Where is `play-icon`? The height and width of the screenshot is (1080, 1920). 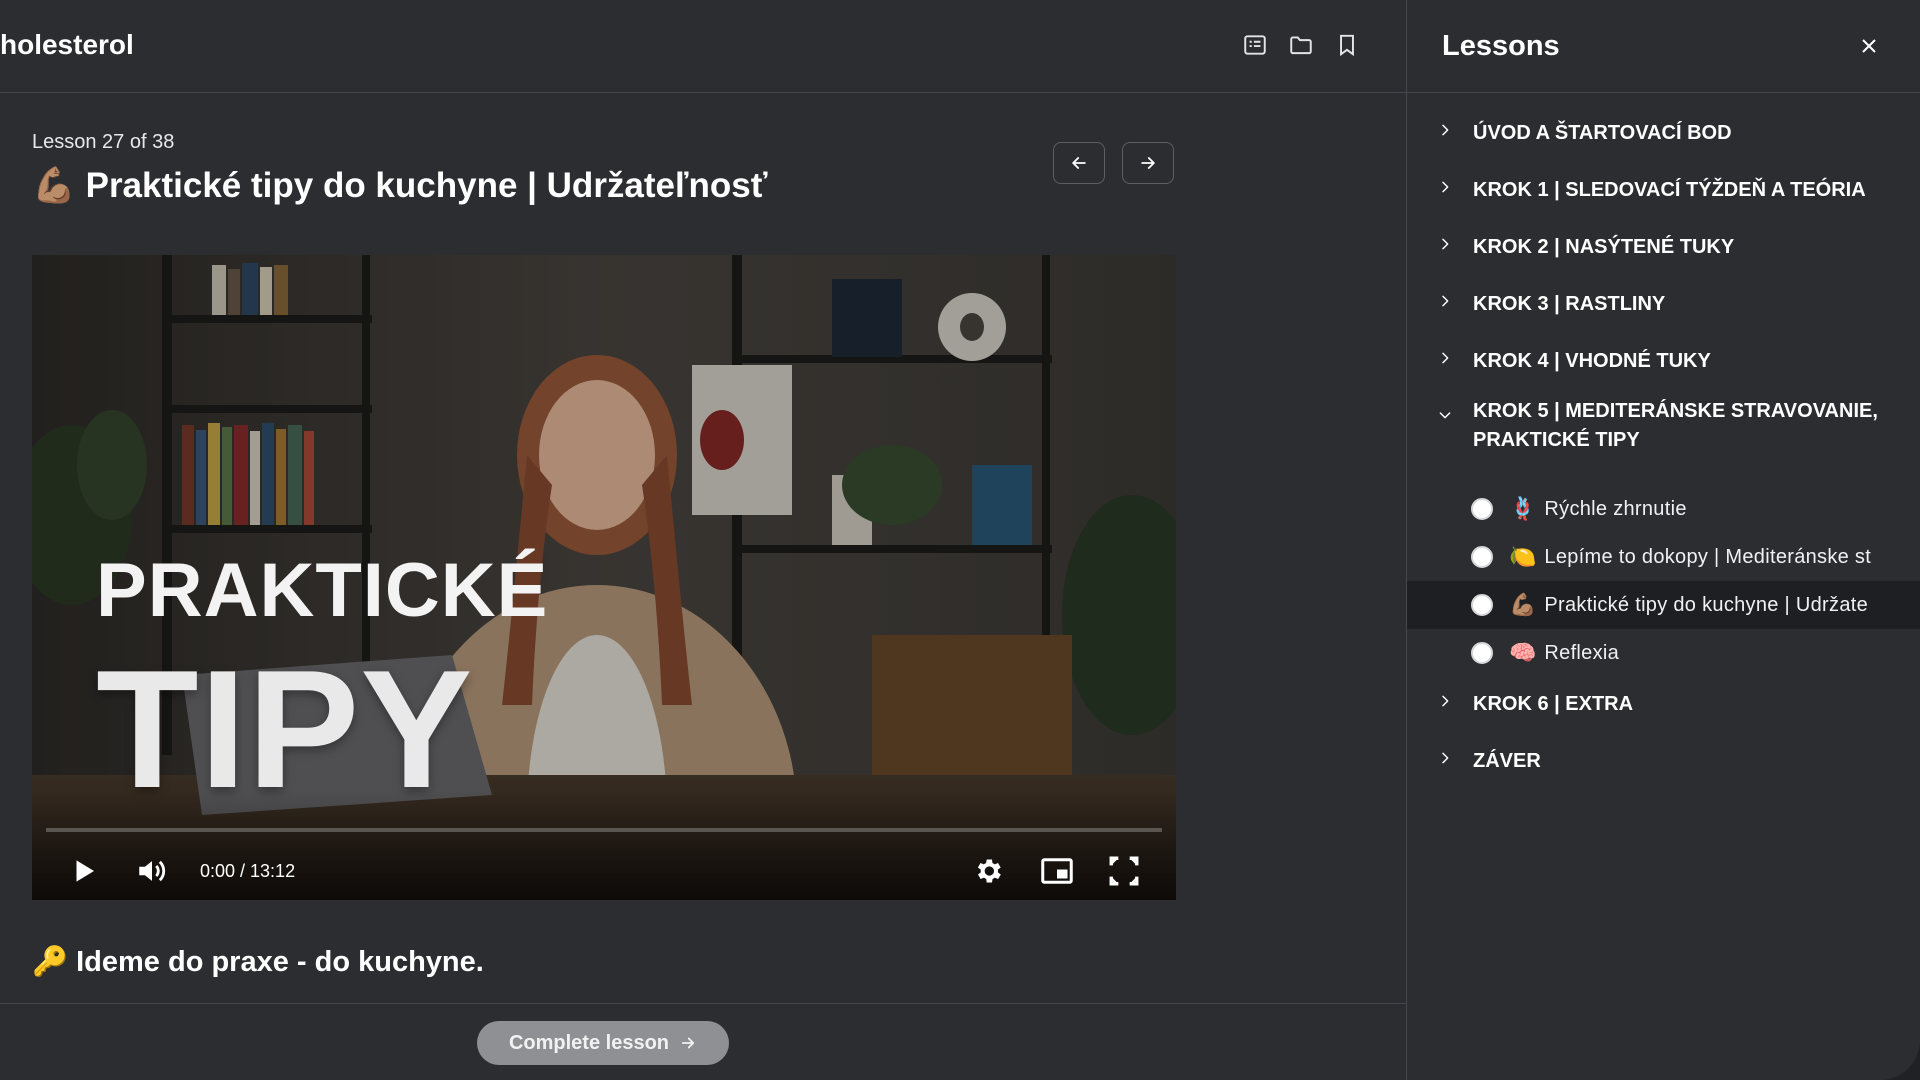
play-icon is located at coordinates (85, 871).